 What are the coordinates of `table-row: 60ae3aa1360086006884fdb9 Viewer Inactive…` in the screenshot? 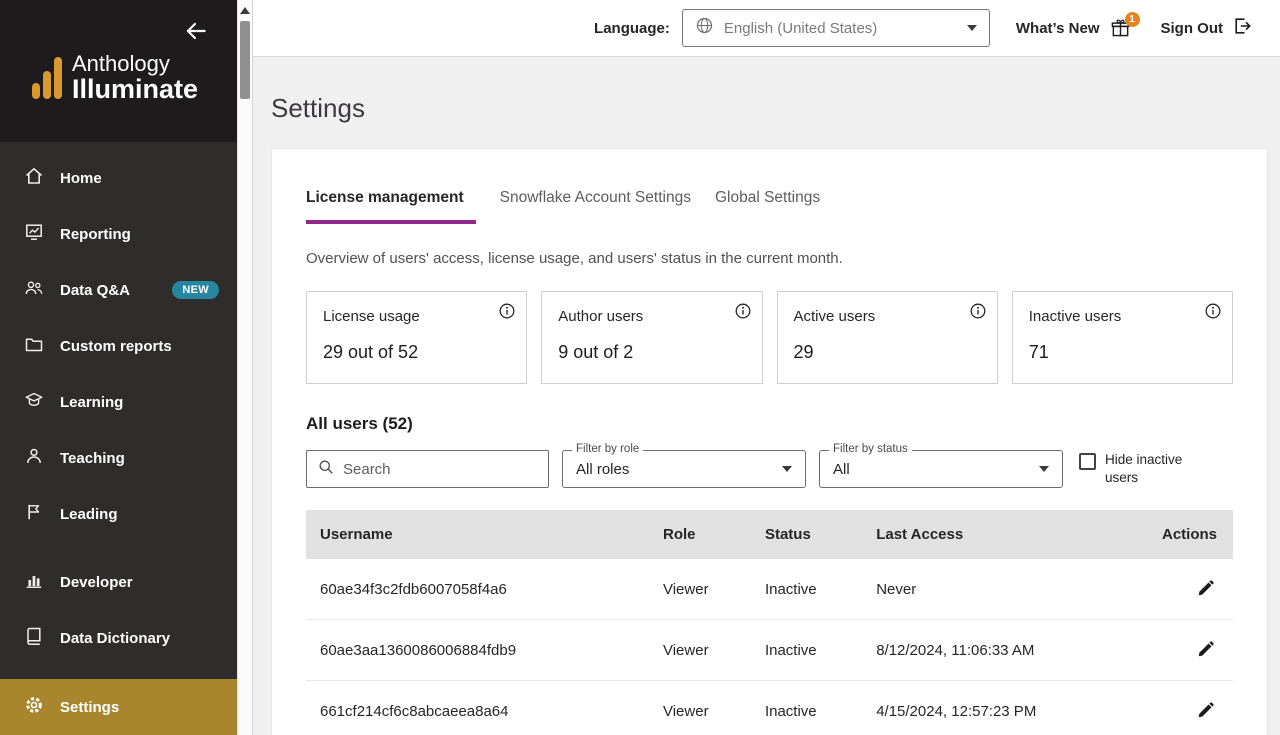 It's located at (769, 650).